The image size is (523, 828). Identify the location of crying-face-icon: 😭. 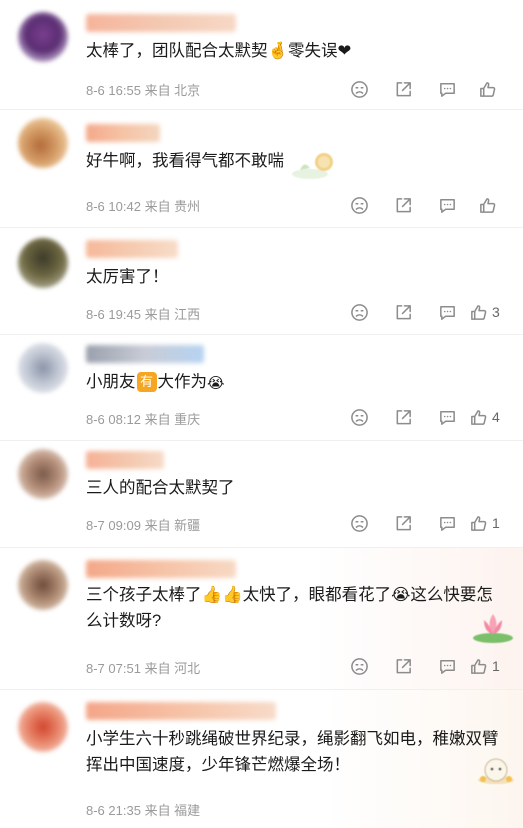
(216, 383).